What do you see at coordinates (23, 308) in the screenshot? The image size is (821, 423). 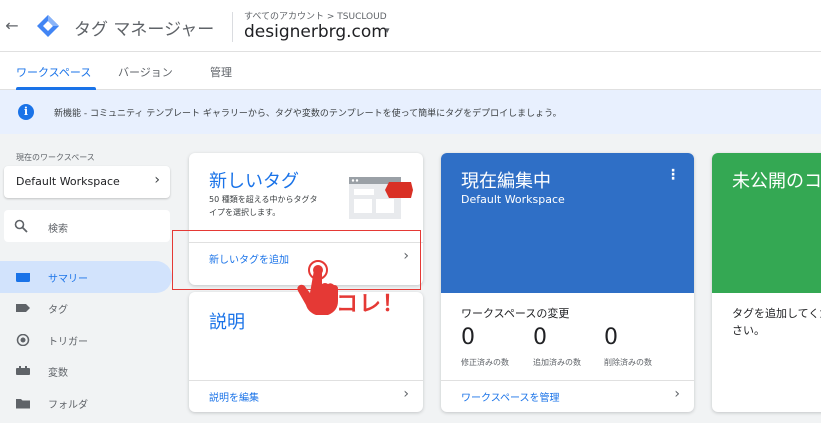 I see `tag-icon` at bounding box center [23, 308].